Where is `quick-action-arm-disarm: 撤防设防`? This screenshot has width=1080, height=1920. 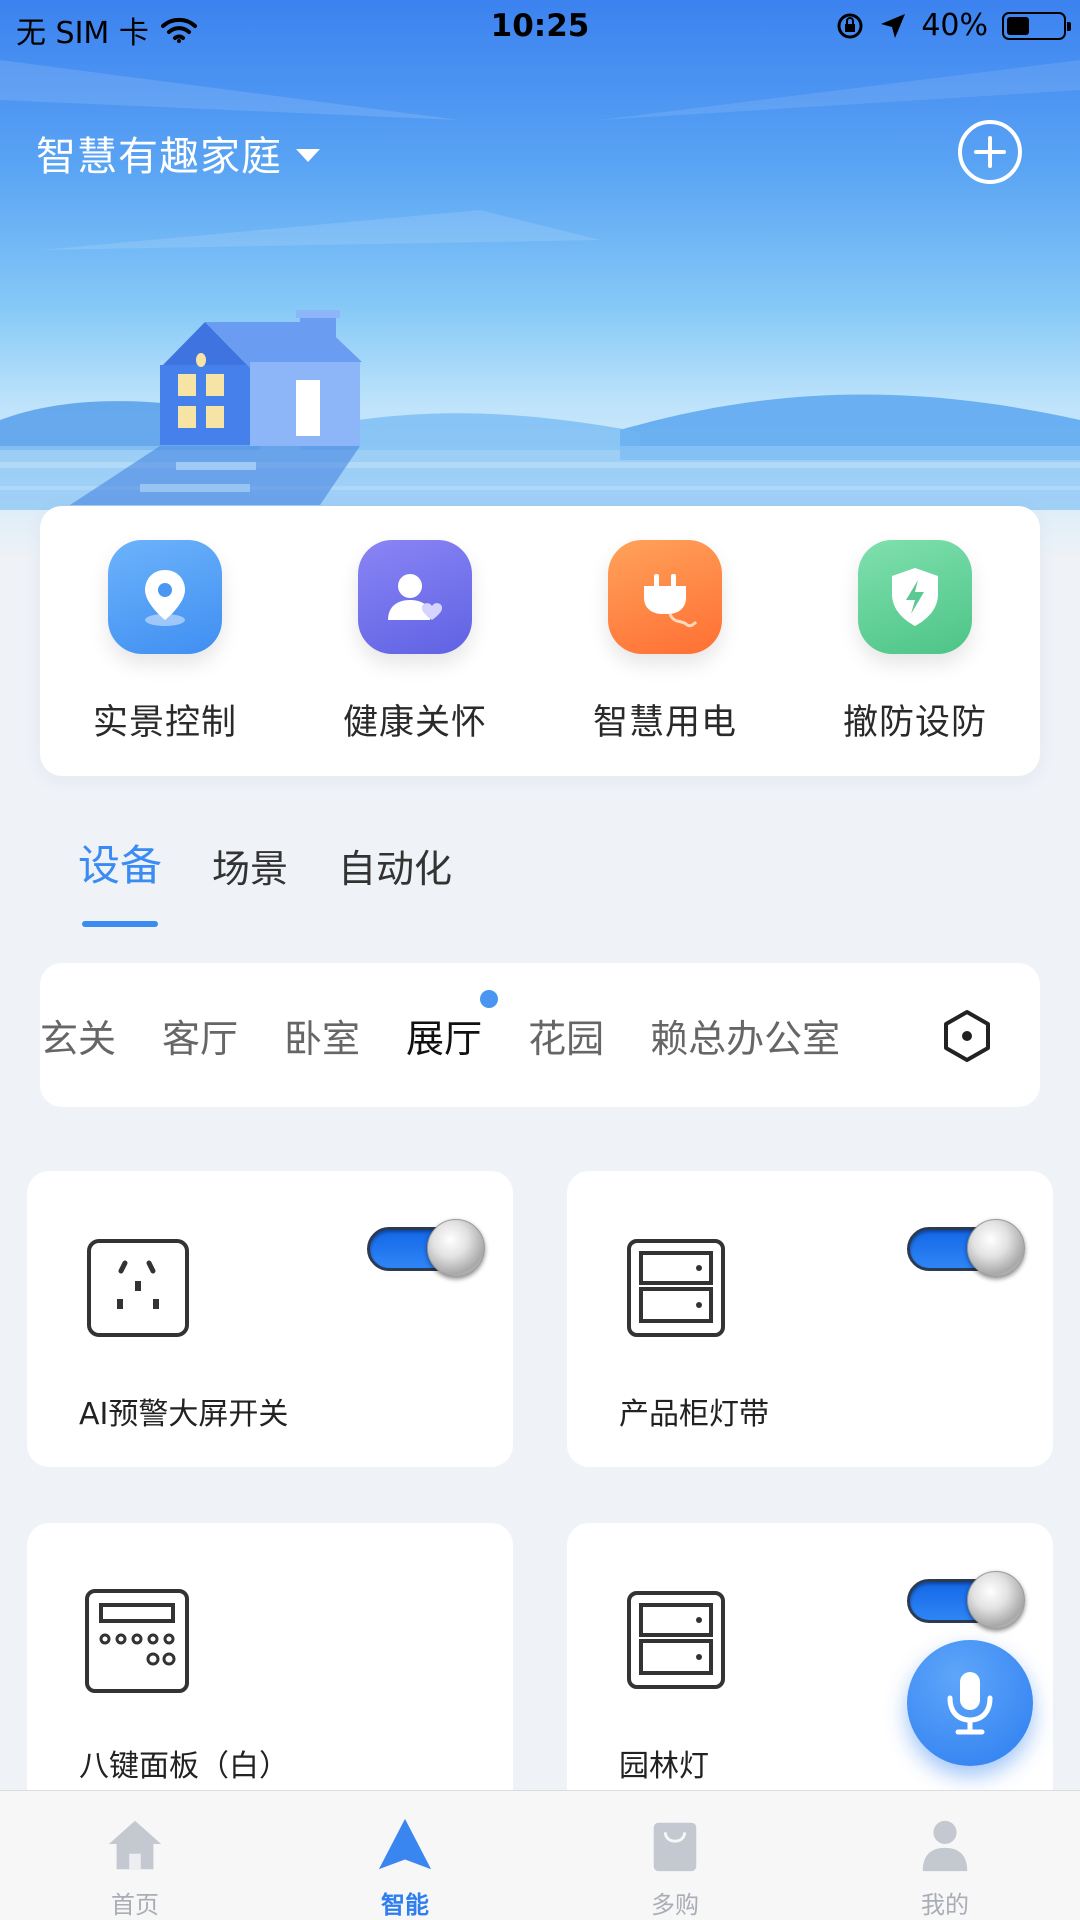
quick-action-arm-disarm: 撤防设防 is located at coordinates (915, 641).